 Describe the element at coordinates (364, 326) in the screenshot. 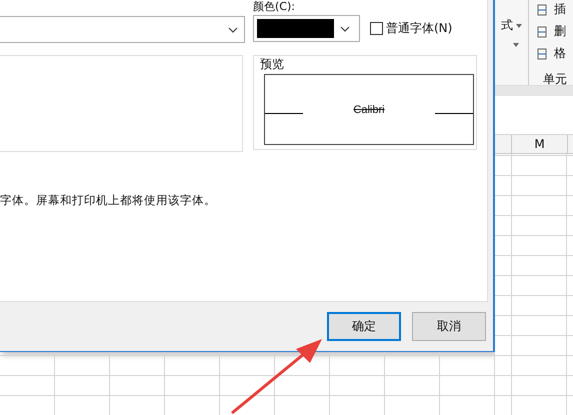

I see `ok-button: 确定` at that location.